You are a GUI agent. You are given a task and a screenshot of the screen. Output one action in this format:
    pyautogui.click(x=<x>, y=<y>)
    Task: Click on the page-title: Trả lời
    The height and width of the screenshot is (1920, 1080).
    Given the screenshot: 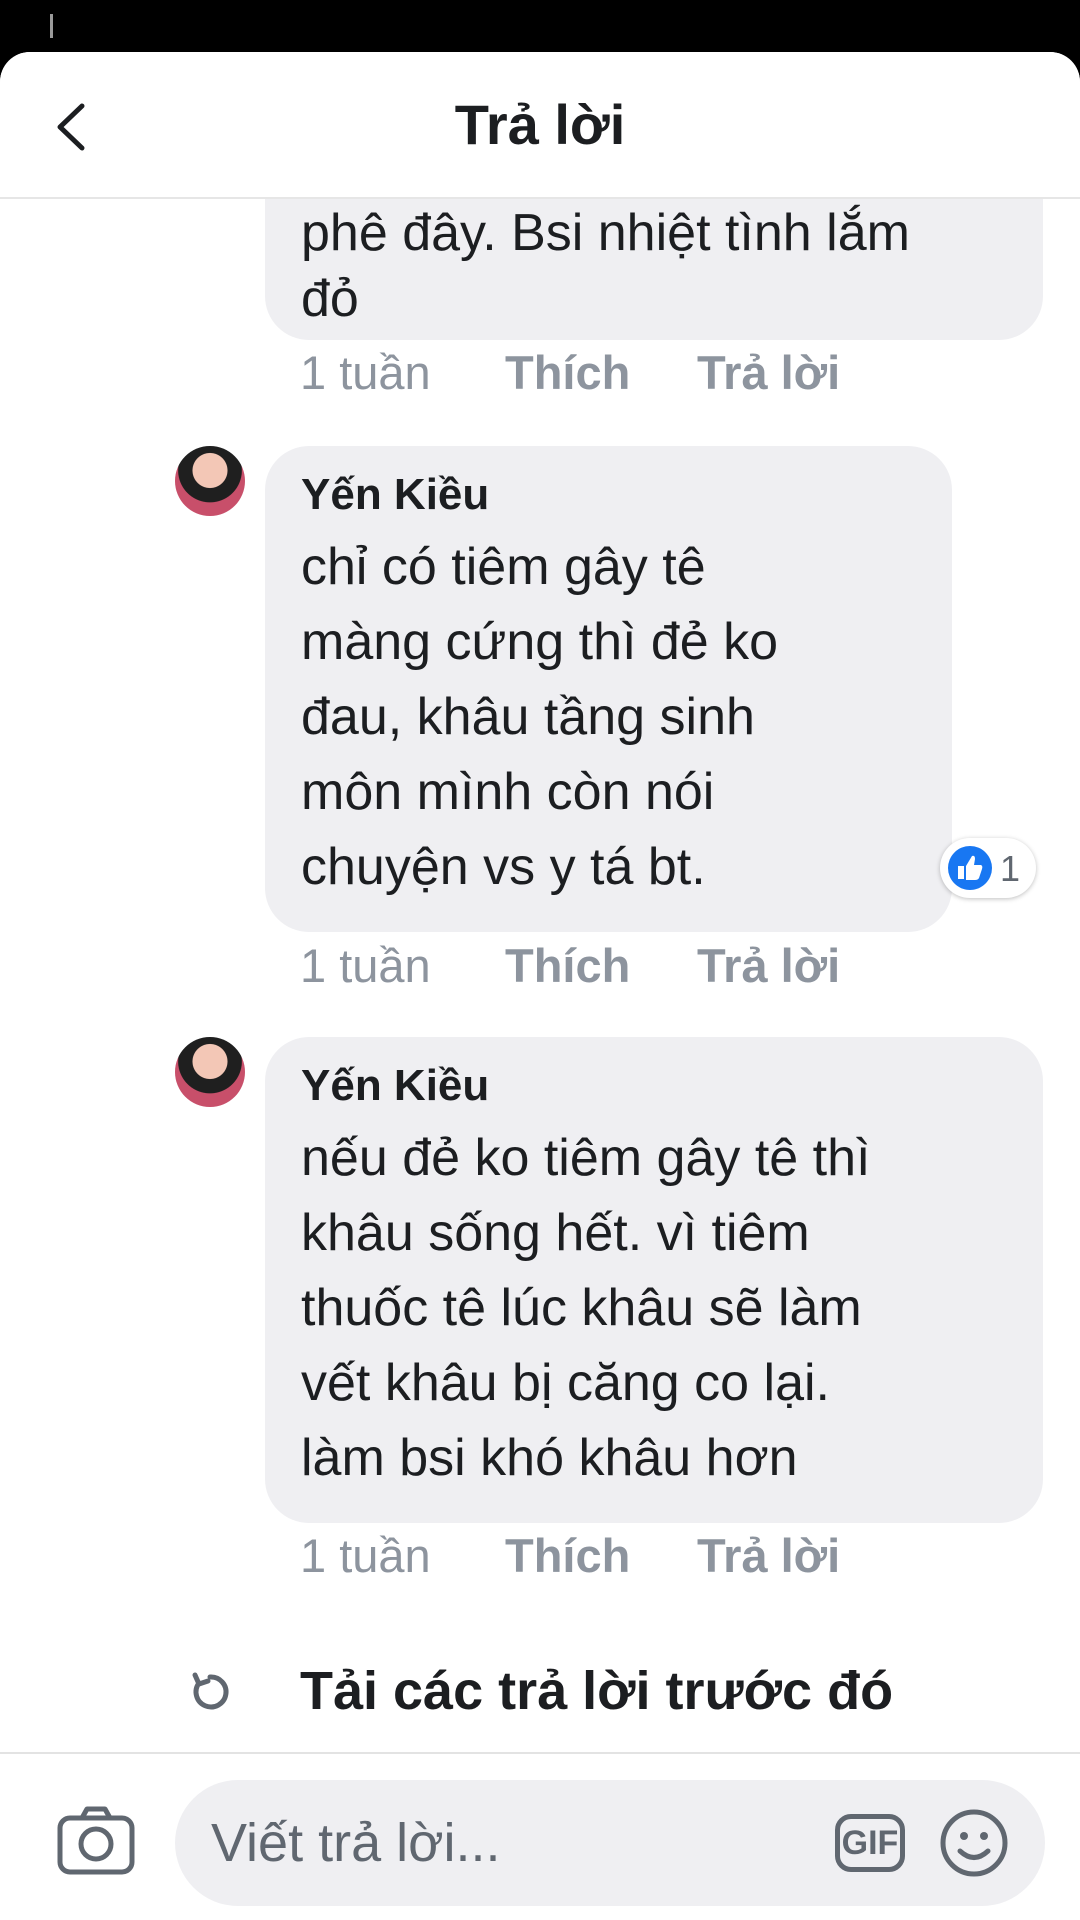 What is the action you would take?
    pyautogui.click(x=540, y=124)
    